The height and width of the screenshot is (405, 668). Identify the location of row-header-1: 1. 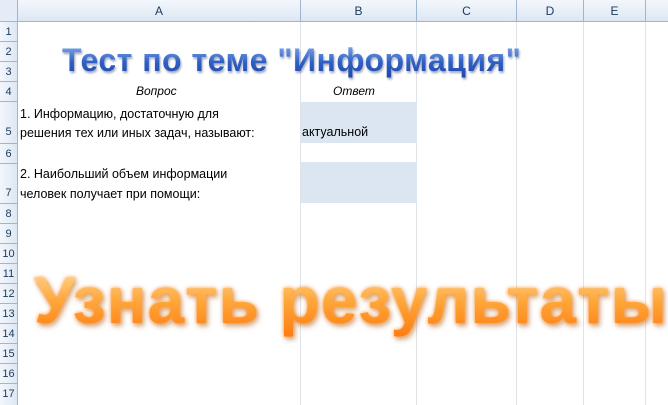
(9, 32).